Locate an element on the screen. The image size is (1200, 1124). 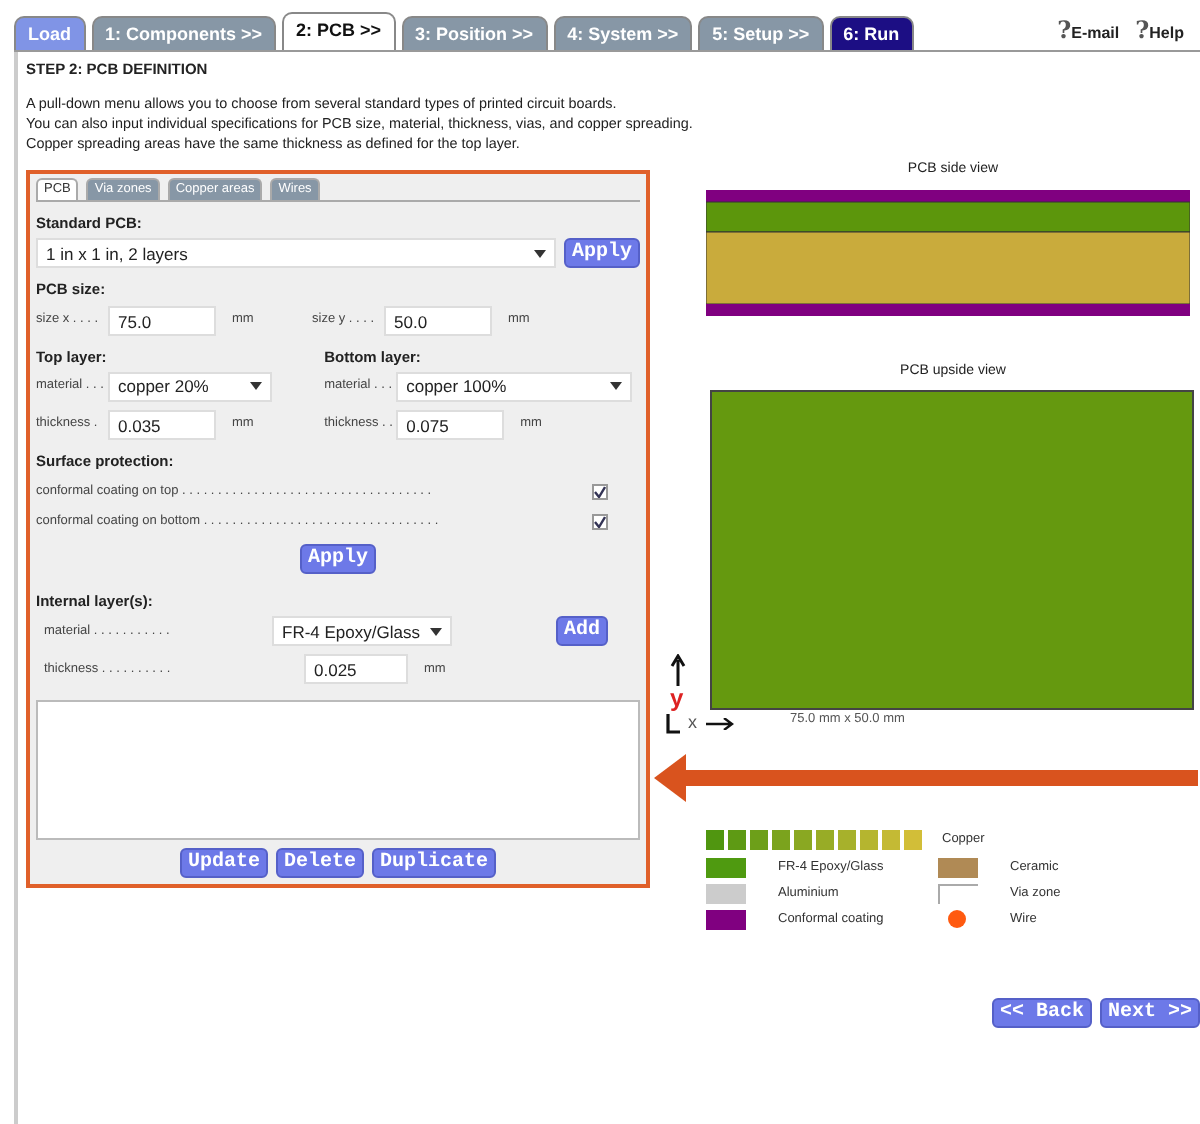
standard-pcb-dropdown: 1 in x 1 in, 2 layers is located at coordinates (296, 253).